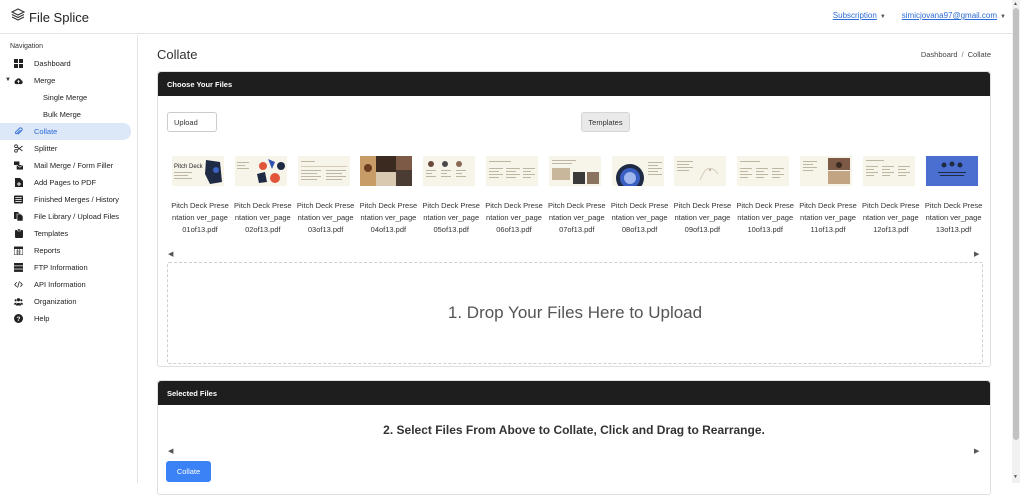  I want to click on expand-caret-icon: ▼, so click(8, 80).